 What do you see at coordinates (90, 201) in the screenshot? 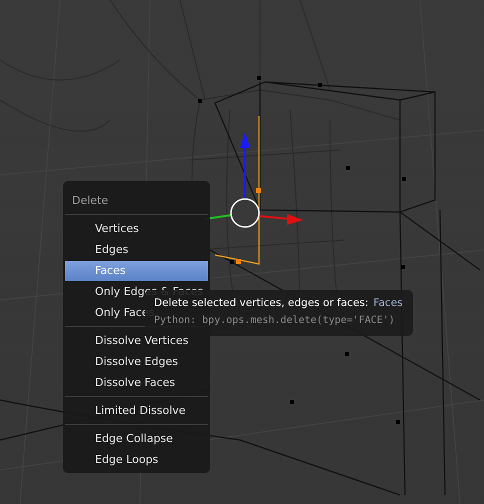
I see `menu-title: Delete` at bounding box center [90, 201].